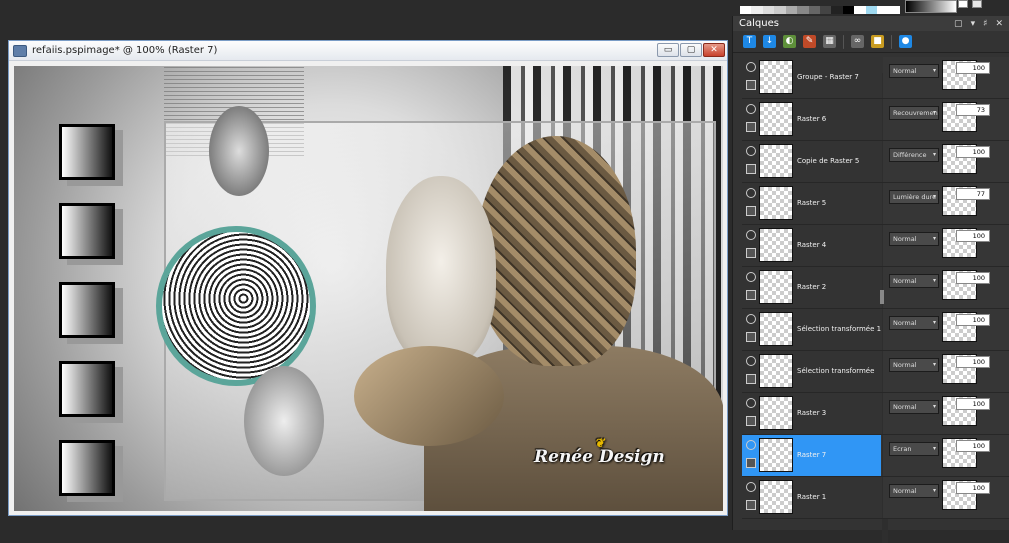  What do you see at coordinates (668, 50) in the screenshot?
I see `minimize-button: ▭` at bounding box center [668, 50].